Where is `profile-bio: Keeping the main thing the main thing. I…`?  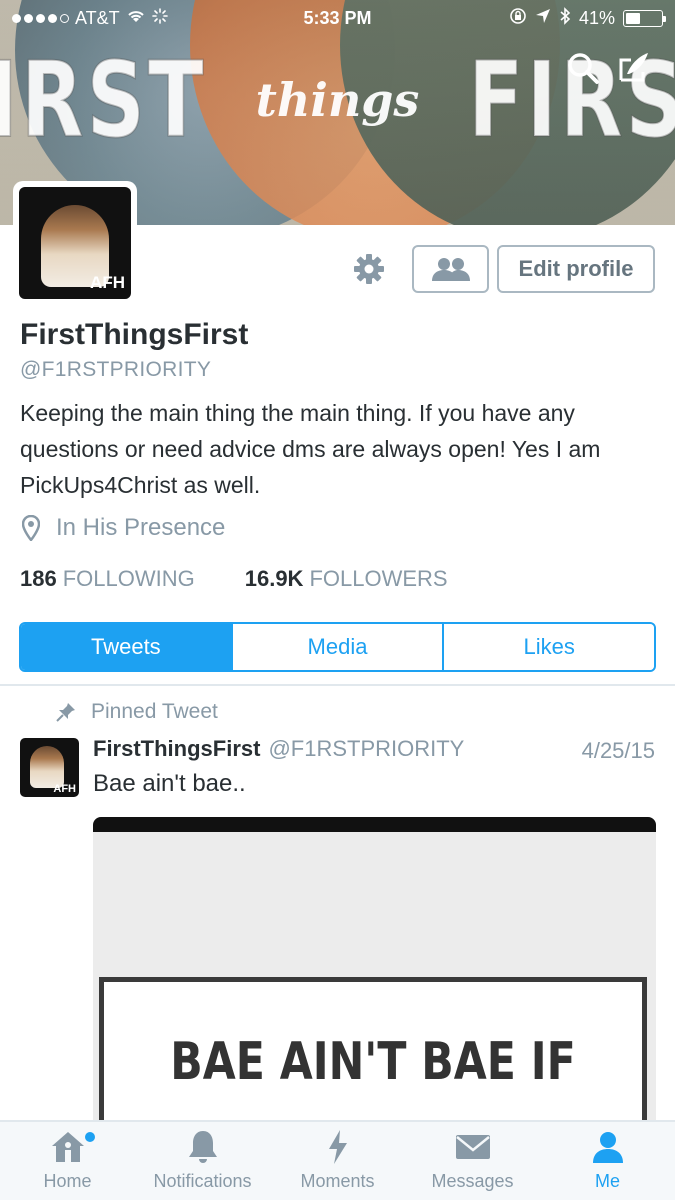 profile-bio: Keeping the main thing the main thing. I… is located at coordinates (310, 449).